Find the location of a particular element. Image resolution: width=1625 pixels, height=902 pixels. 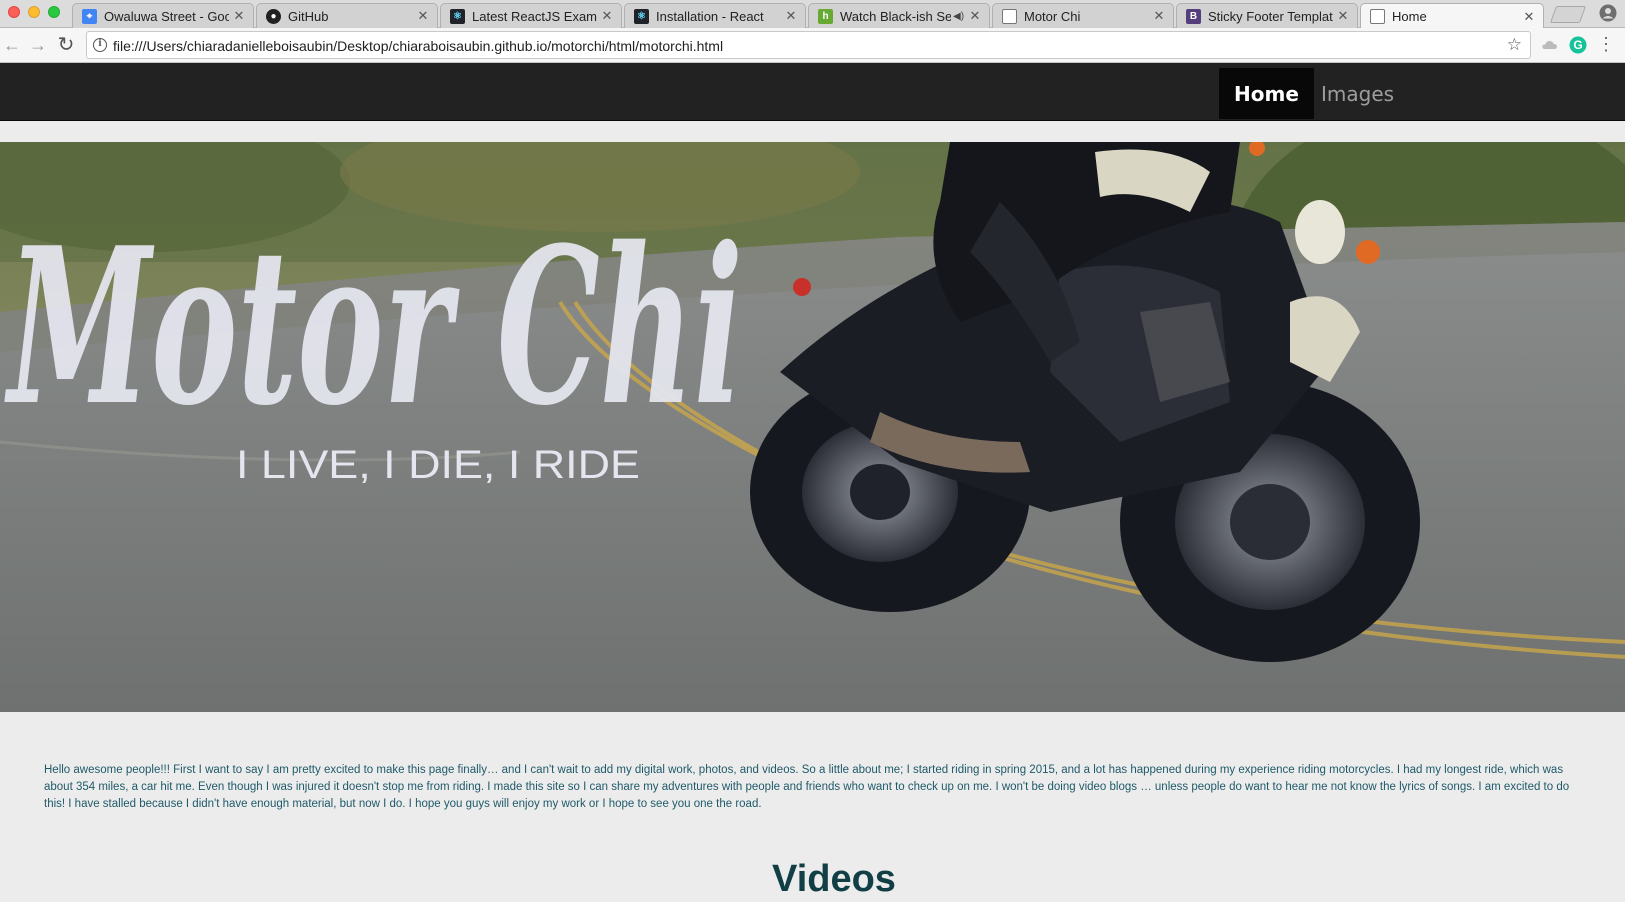

tab-title: Owaluwa Street - Goog is located at coordinates (166, 16).